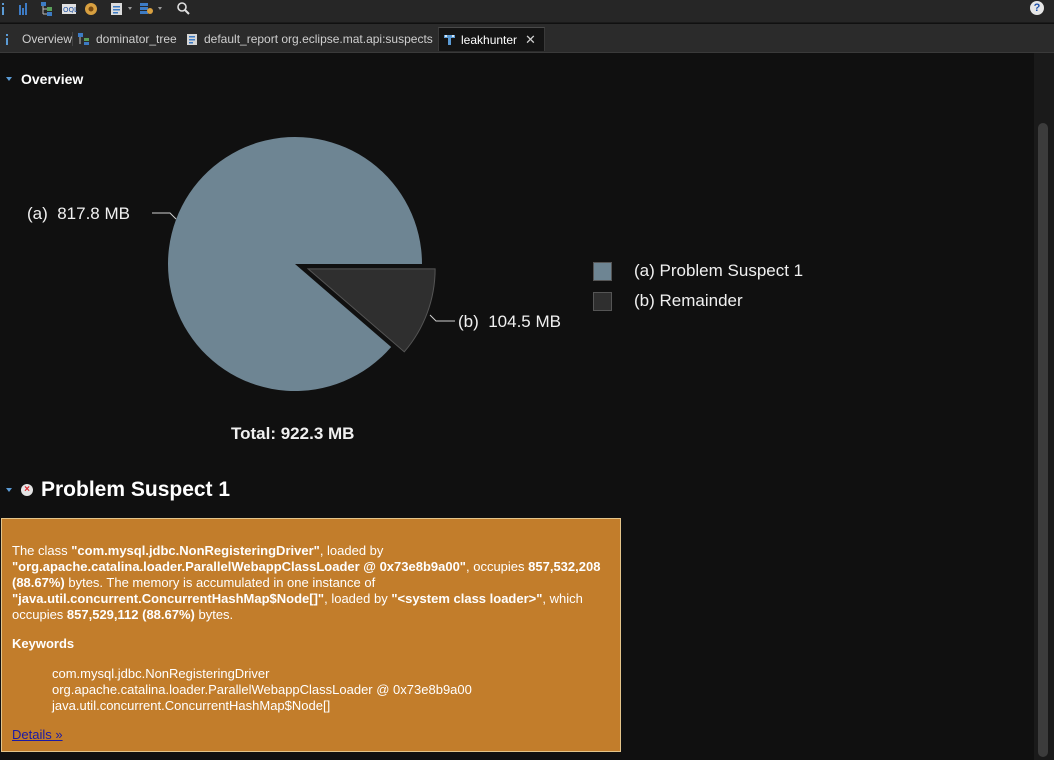 The height and width of the screenshot is (760, 1054). I want to click on suspect-instance-loader: "<system class loader>", so click(467, 598).